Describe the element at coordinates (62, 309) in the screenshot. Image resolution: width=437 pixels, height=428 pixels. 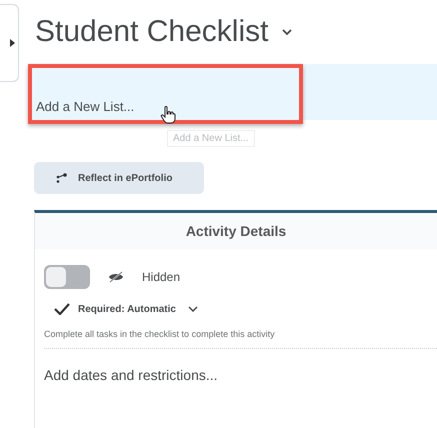
I see `check-icon` at that location.